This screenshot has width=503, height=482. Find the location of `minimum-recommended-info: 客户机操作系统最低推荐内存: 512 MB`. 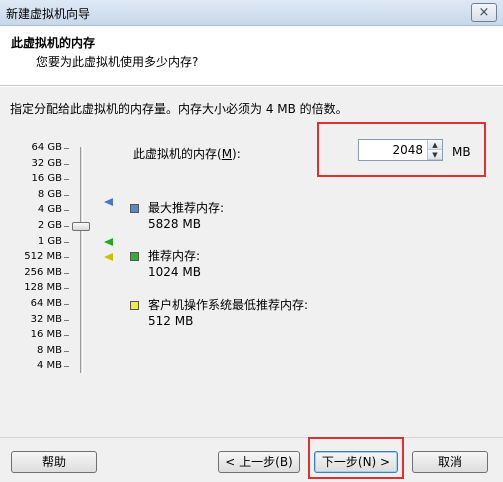

minimum-recommended-info: 客户机操作系统最低推荐内存: 512 MB is located at coordinates (228, 313).